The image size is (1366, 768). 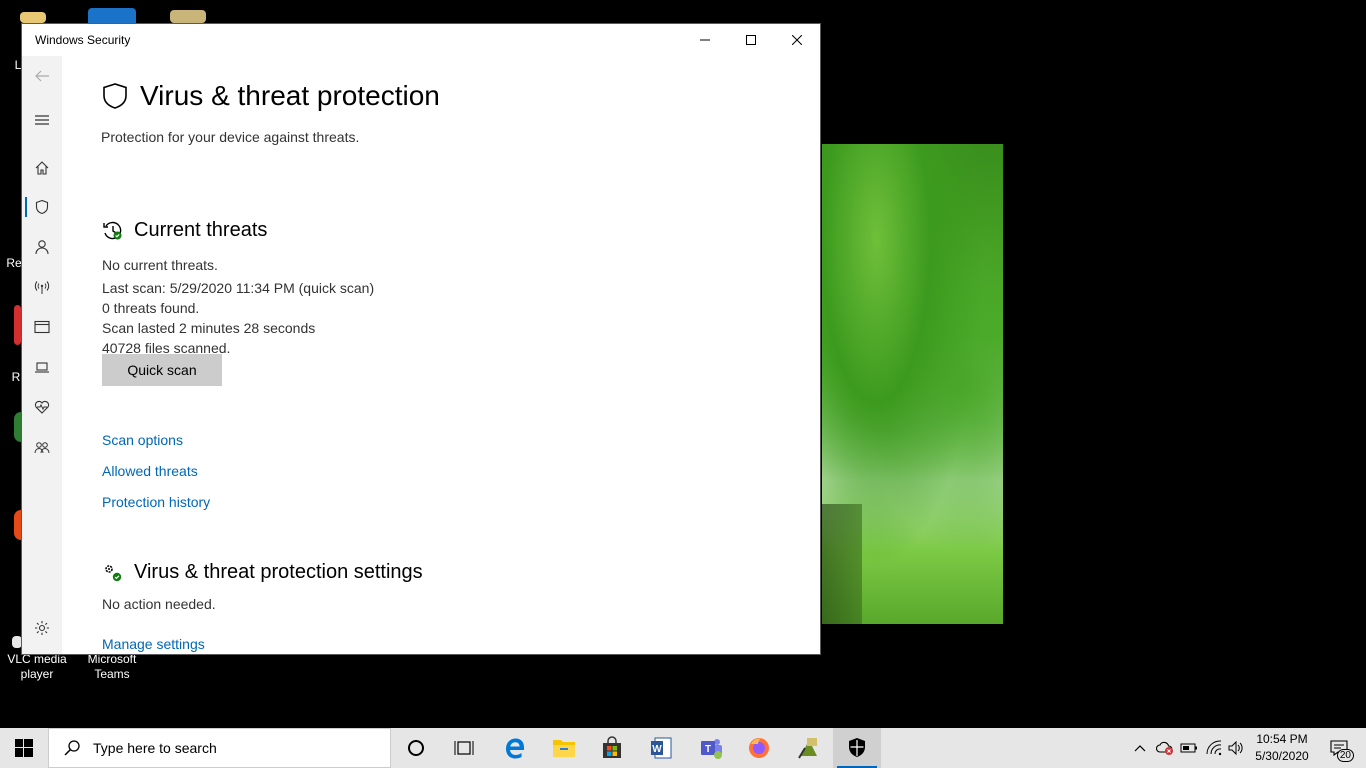 What do you see at coordinates (1282, 748) in the screenshot?
I see `taskbar-clock: 10:54 PM 5/30/2020` at bounding box center [1282, 748].